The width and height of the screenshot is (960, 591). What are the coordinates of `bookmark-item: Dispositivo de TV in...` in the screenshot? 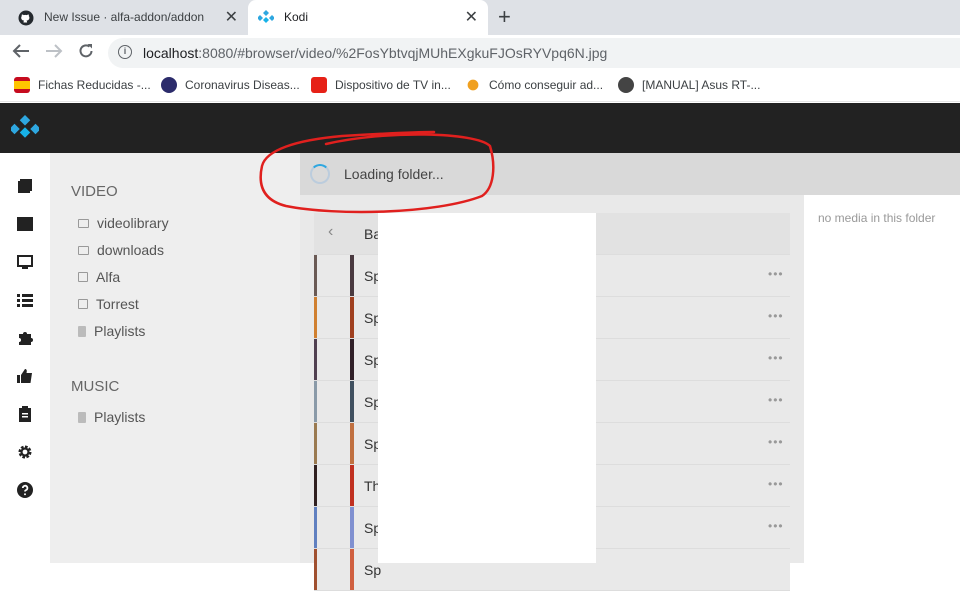 It's located at (381, 85).